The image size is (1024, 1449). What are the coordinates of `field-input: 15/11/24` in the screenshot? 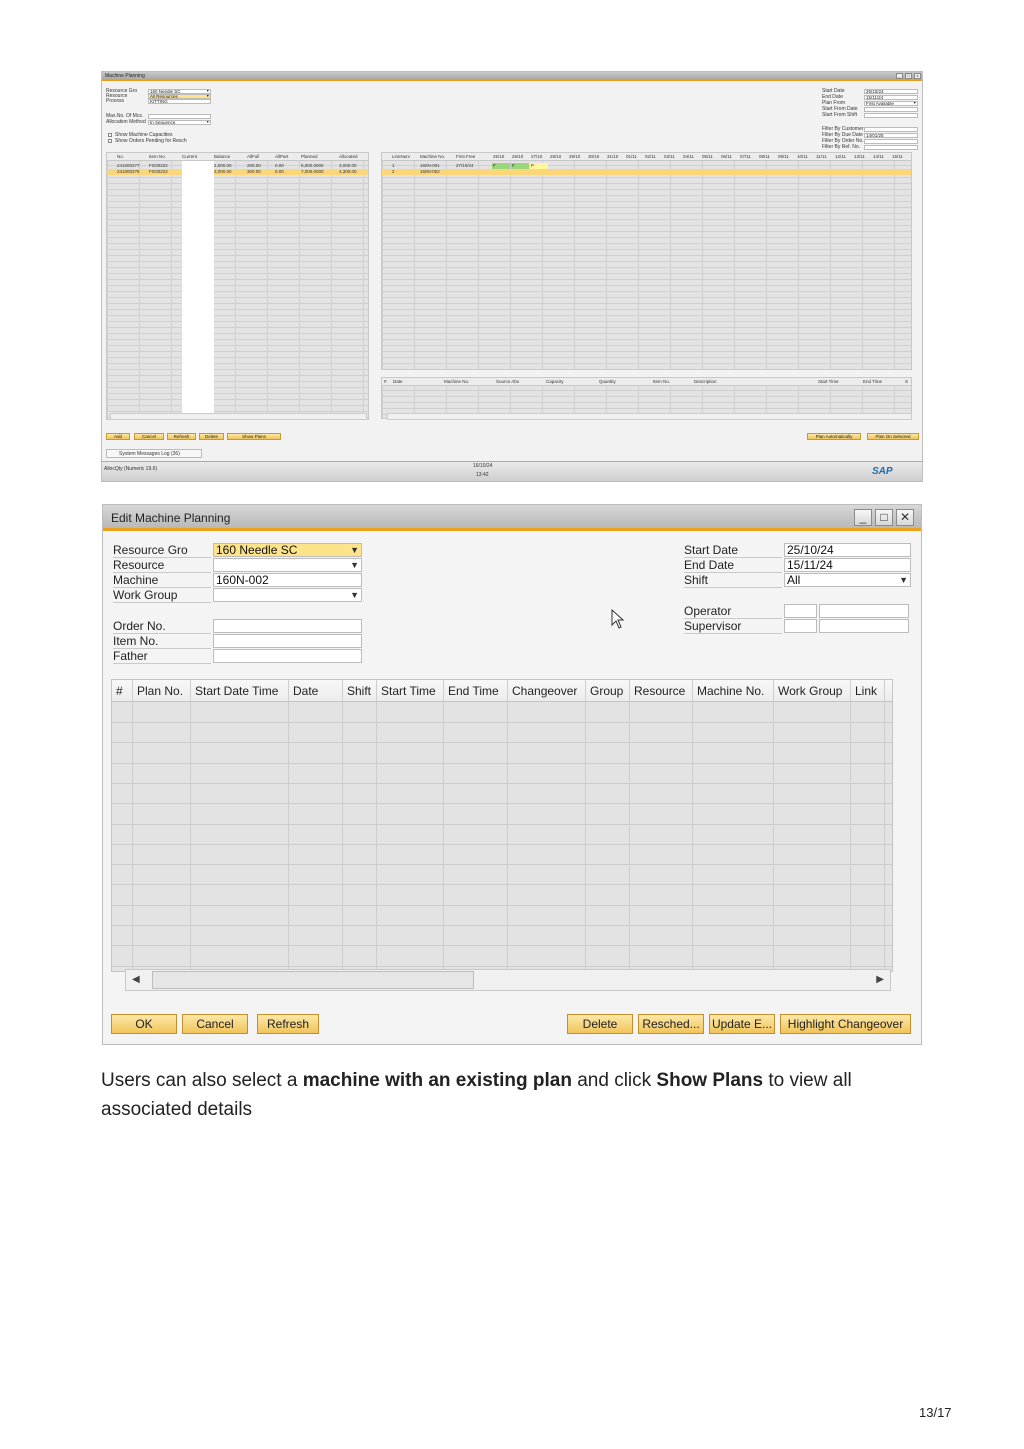 It's located at (847, 565).